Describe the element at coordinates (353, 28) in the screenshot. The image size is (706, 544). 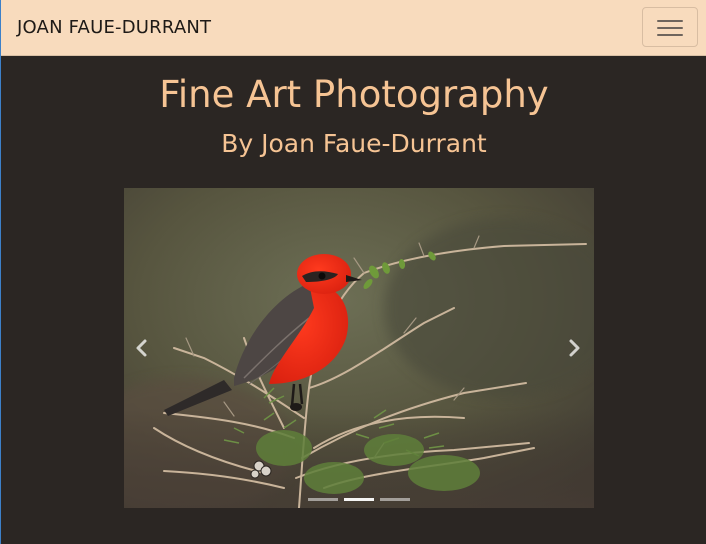
I see `navbar: JOAN FAUE-DURRANT` at that location.